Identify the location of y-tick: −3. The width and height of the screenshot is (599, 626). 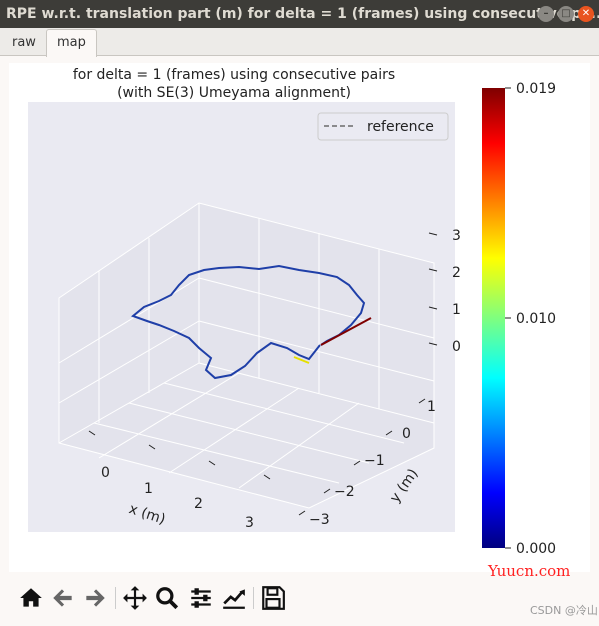
(319, 520).